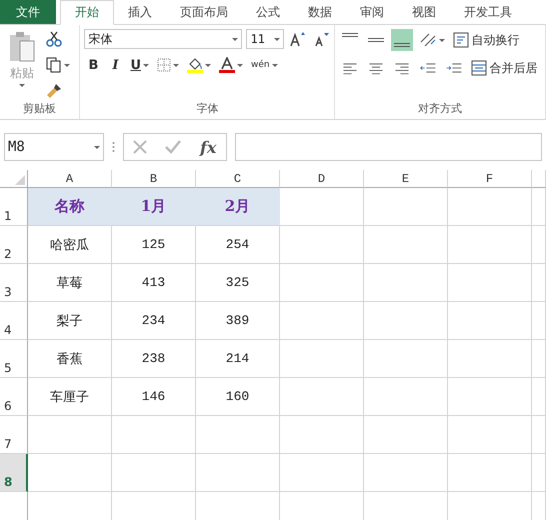  What do you see at coordinates (238, 359) in the screenshot?
I see `table-cell: 214` at bounding box center [238, 359].